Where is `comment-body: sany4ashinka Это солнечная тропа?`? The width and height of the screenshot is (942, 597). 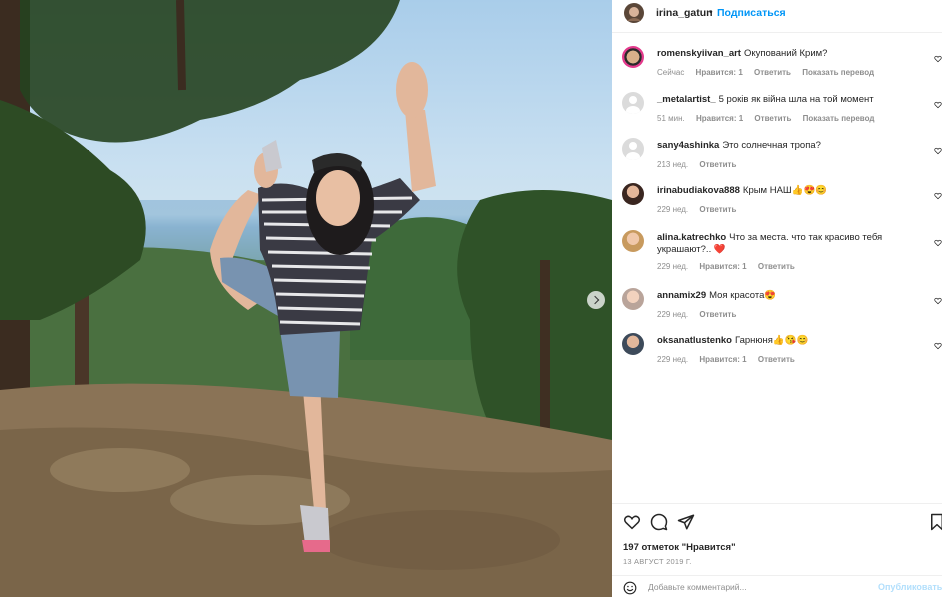 comment-body: sany4ashinka Это солнечная тропа? is located at coordinates (792, 146).